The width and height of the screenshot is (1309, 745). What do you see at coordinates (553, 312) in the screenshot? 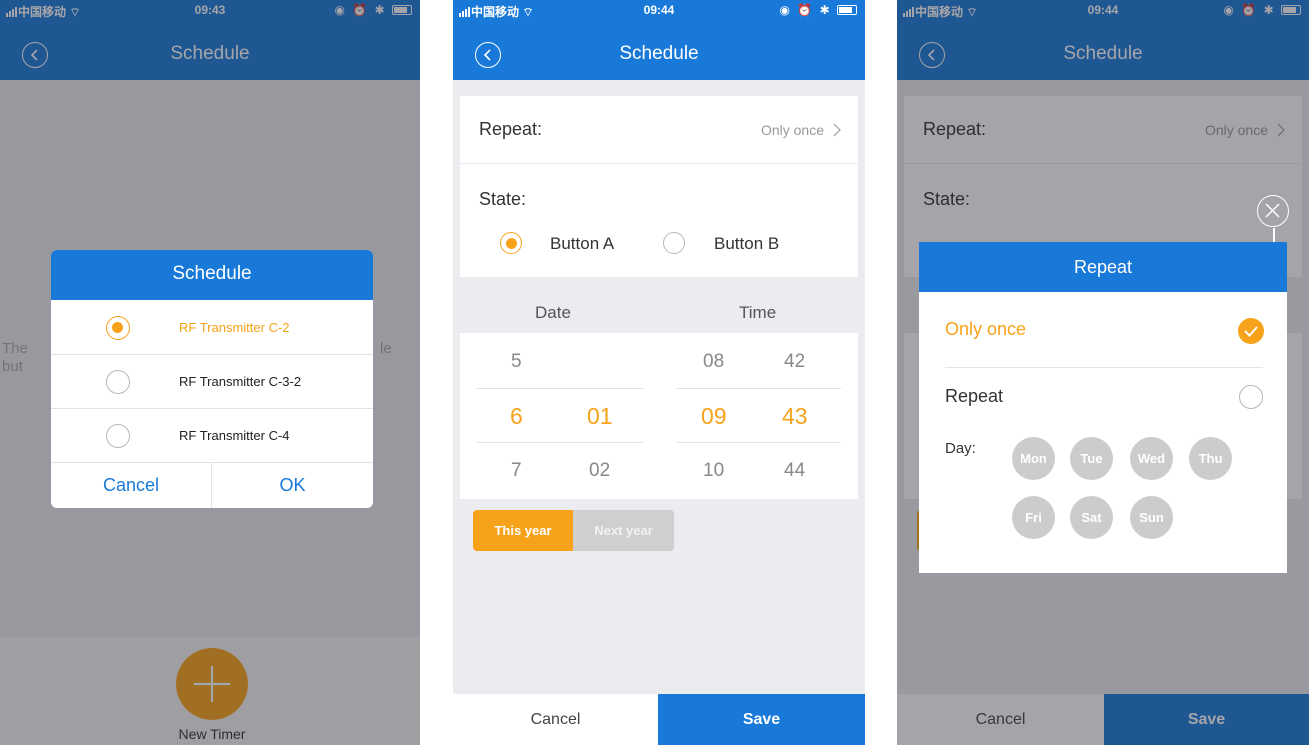
I see `date-header: Date` at bounding box center [553, 312].